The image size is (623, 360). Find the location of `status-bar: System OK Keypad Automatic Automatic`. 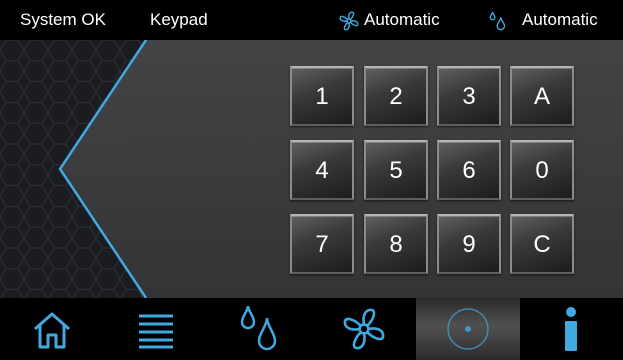

status-bar: System OK Keypad Automatic Automatic is located at coordinates (311, 20).